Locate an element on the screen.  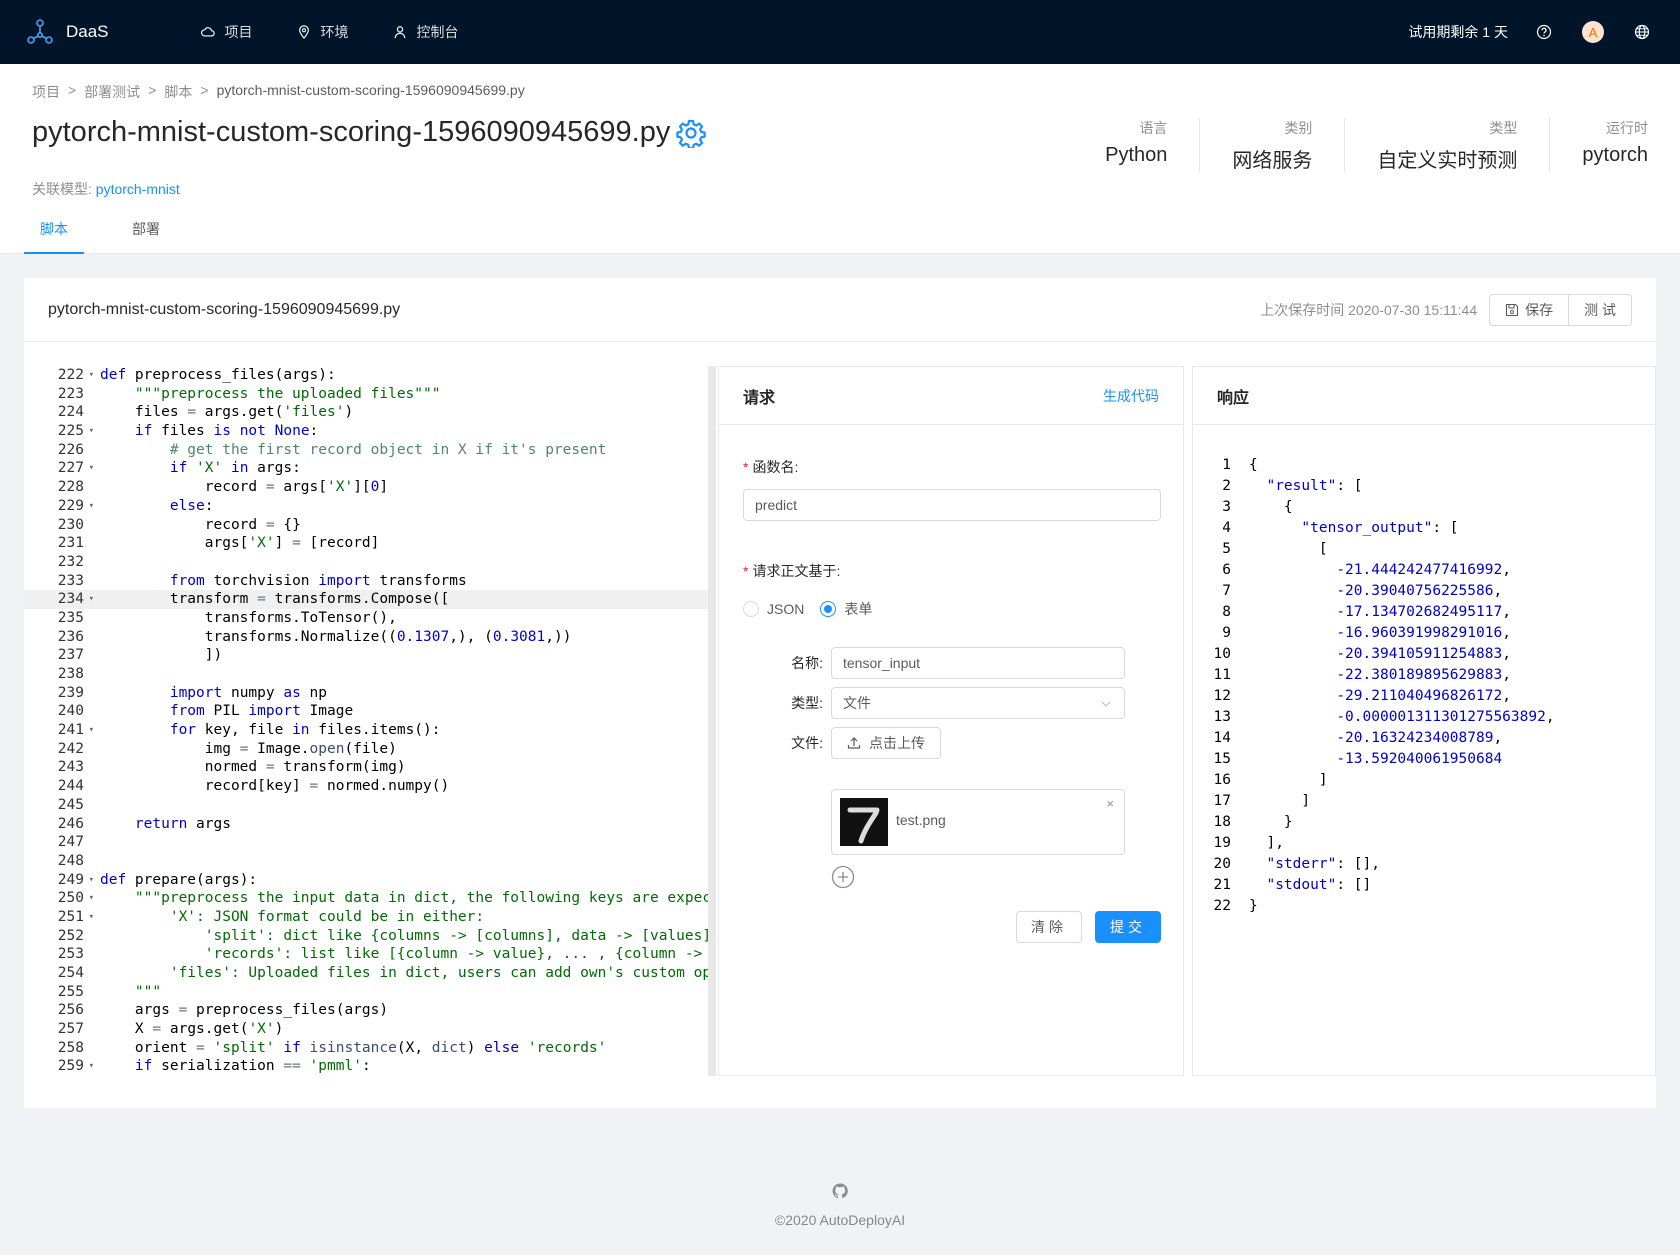
code-line: 257 X = args.get('X') is located at coordinates (366, 1029).